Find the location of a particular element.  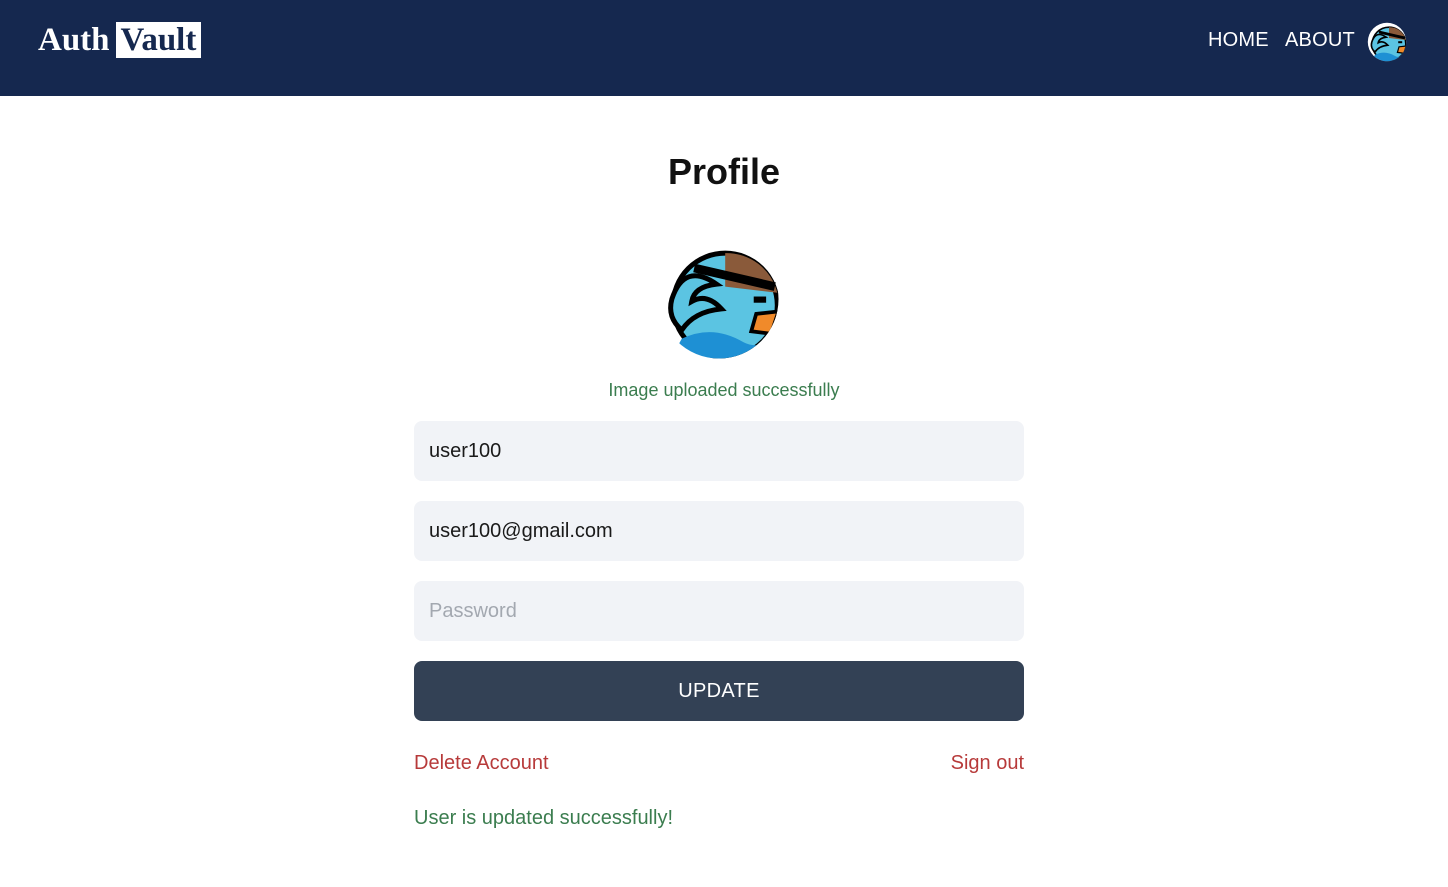

logo: Auth Vault is located at coordinates (120, 40).